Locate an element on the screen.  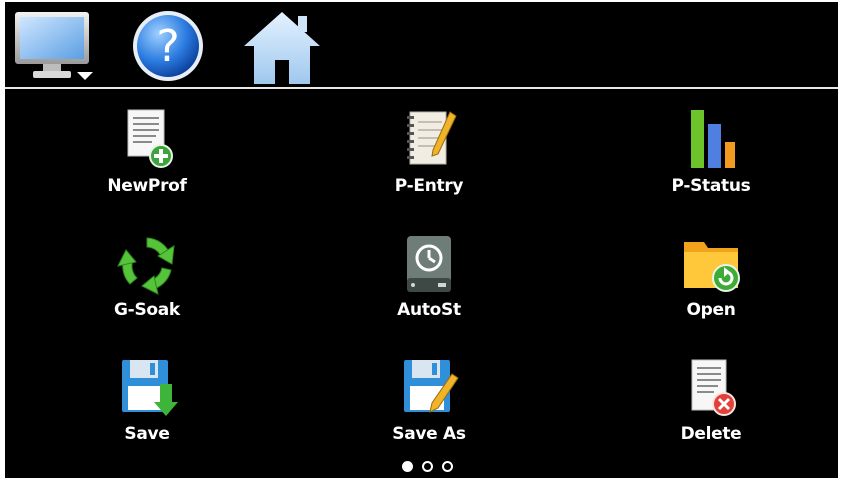
home-button is located at coordinates (283, 46).